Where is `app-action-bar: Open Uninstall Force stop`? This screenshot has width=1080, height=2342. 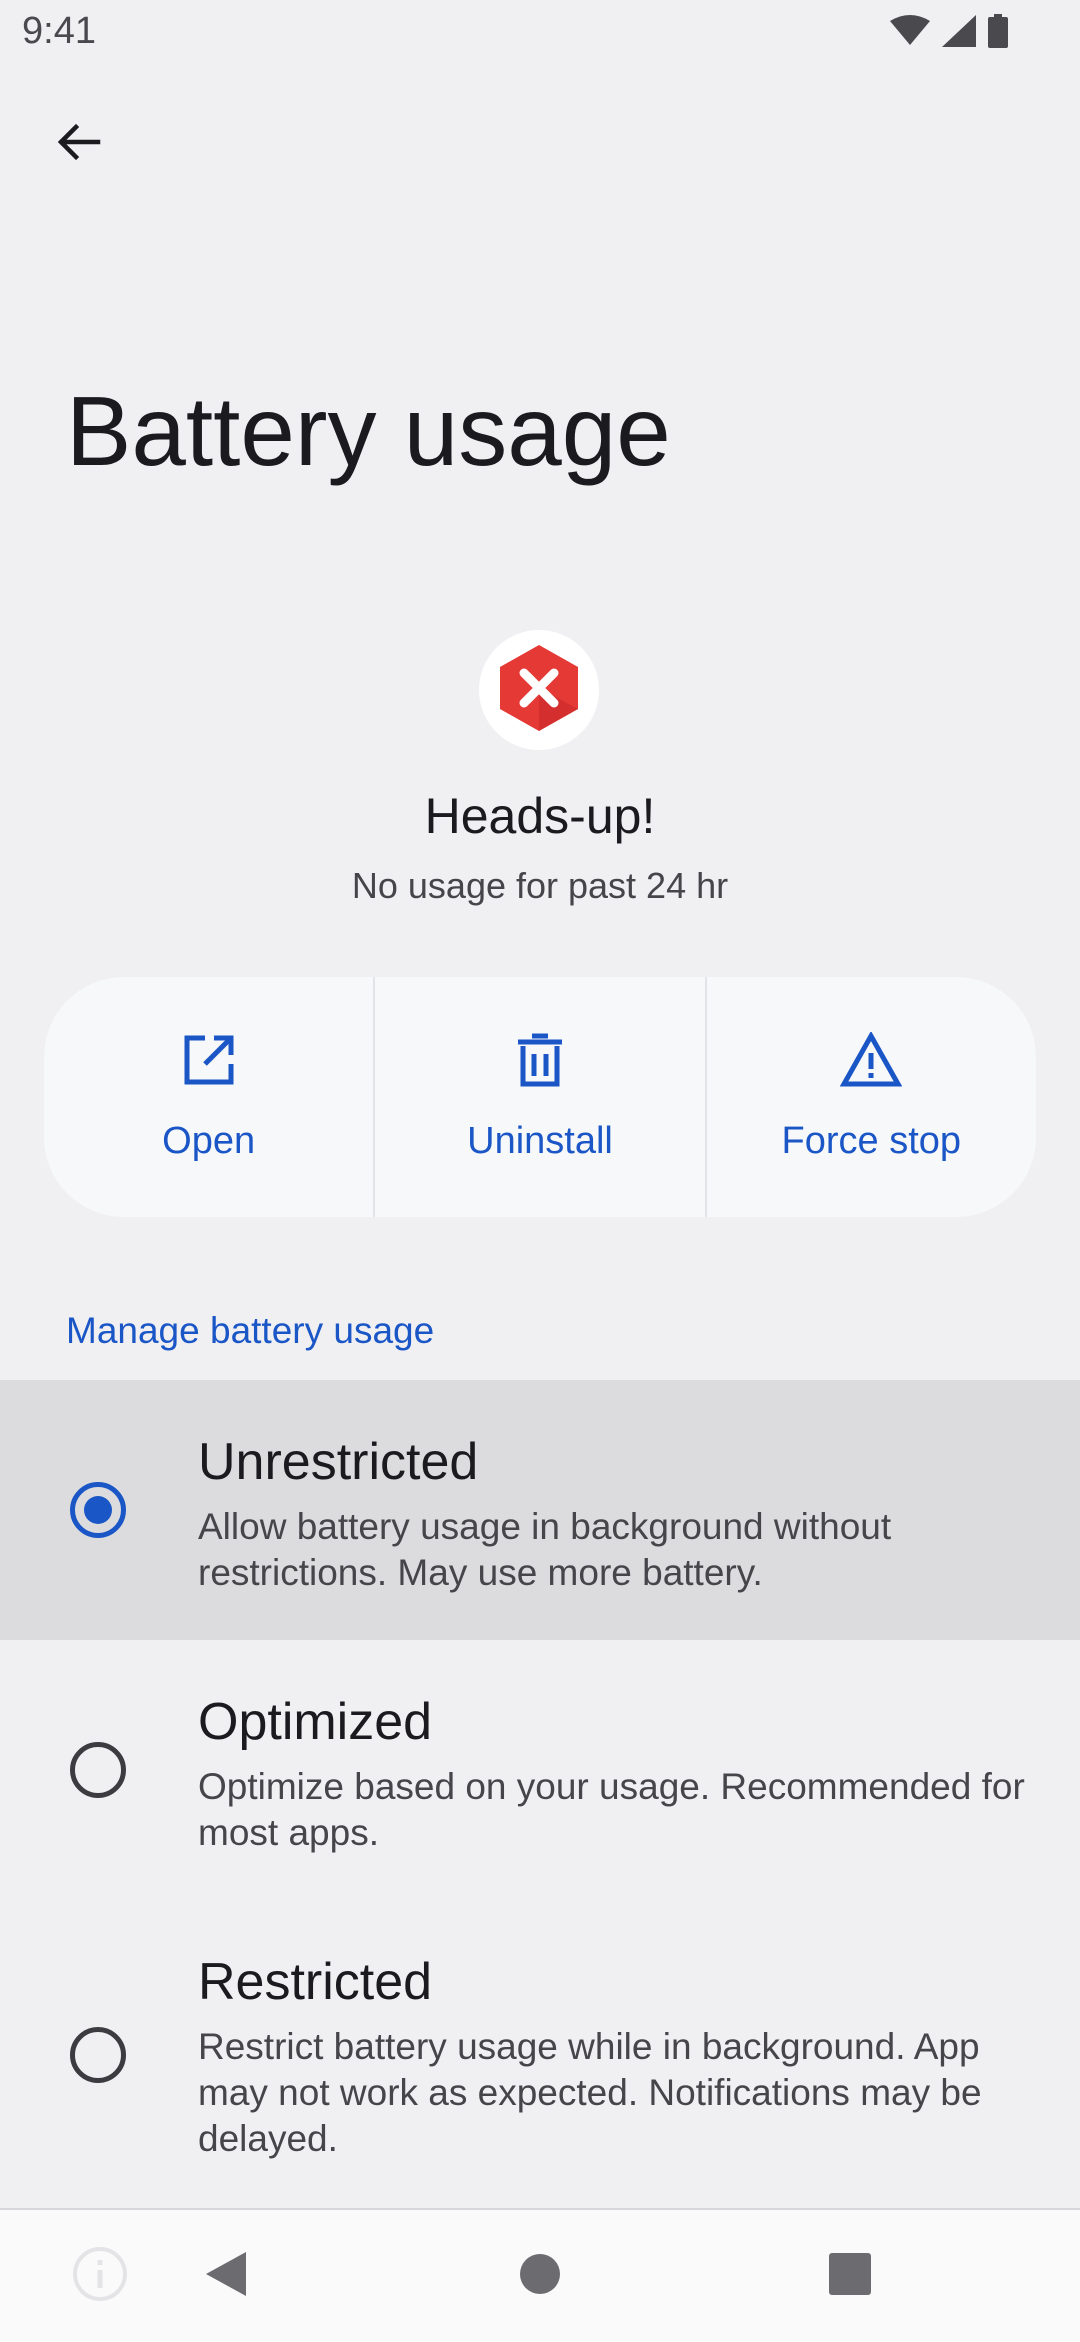
app-action-bar: Open Uninstall Force stop is located at coordinates (540, 1097).